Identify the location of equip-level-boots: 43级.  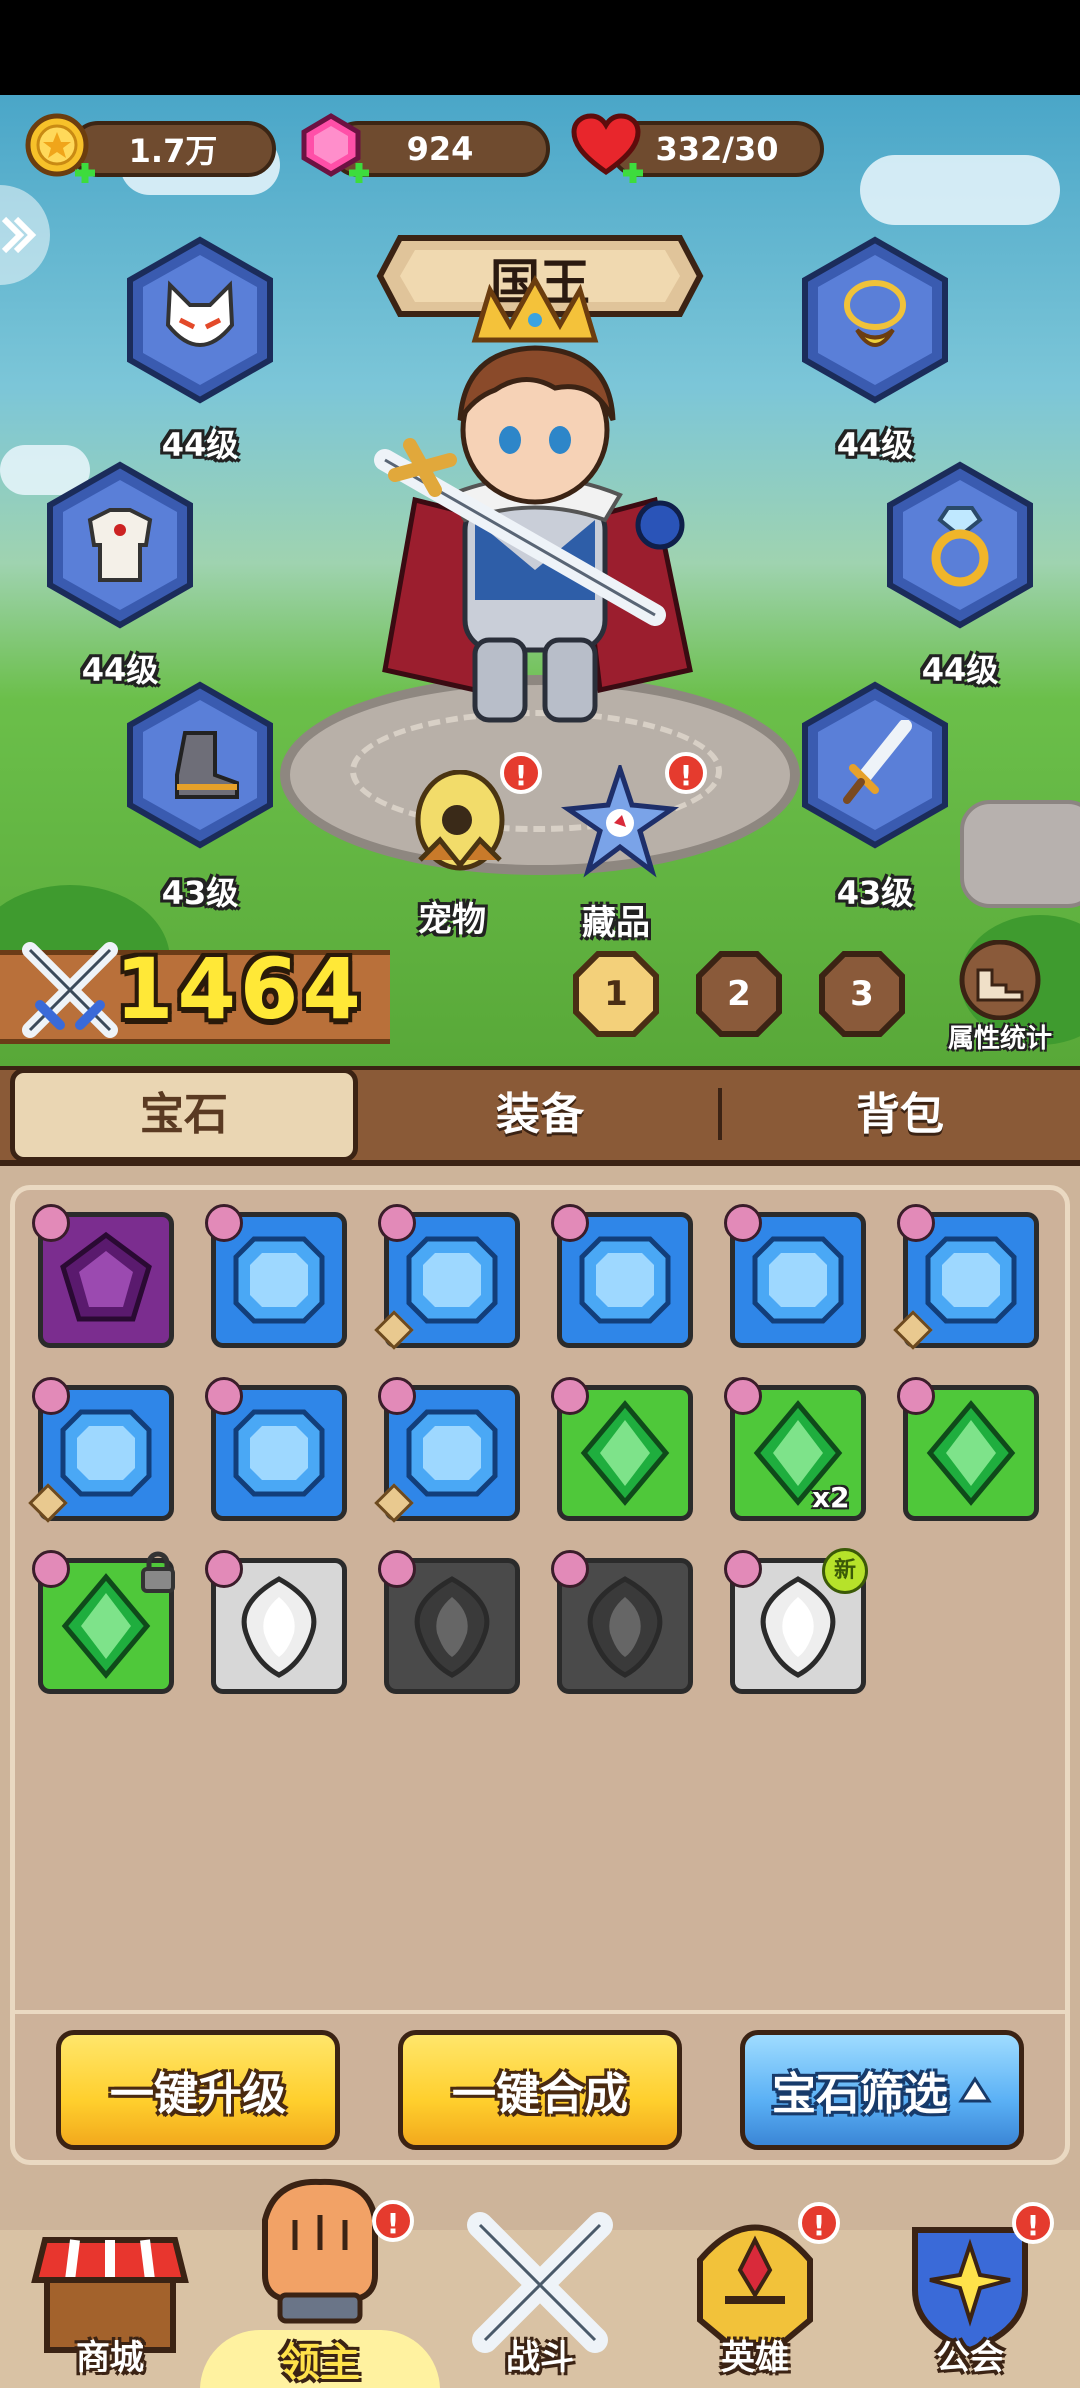
(200, 893).